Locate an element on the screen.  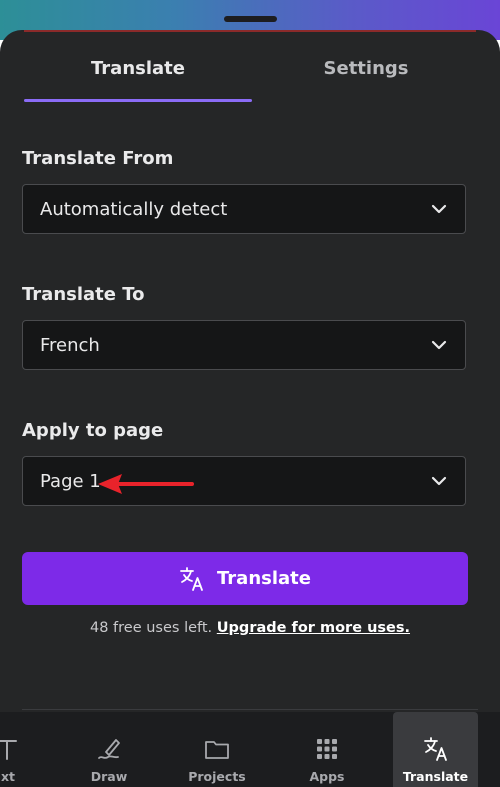
nav-item-apps: Apps is located at coordinates (327, 749).